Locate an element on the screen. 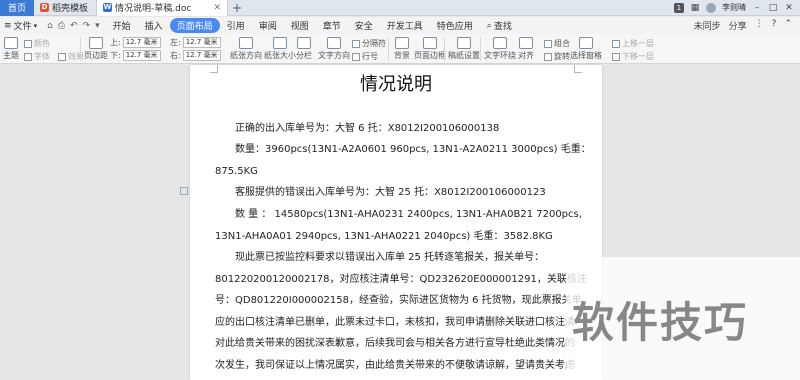  more-icon: ⋮ is located at coordinates (759, 25).